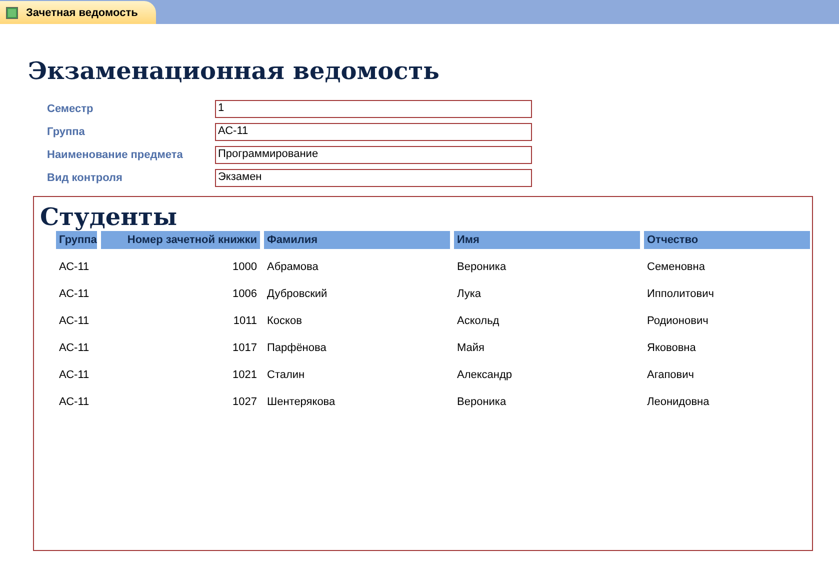 The width and height of the screenshot is (839, 565). I want to click on table-cell: 1027, so click(244, 402).